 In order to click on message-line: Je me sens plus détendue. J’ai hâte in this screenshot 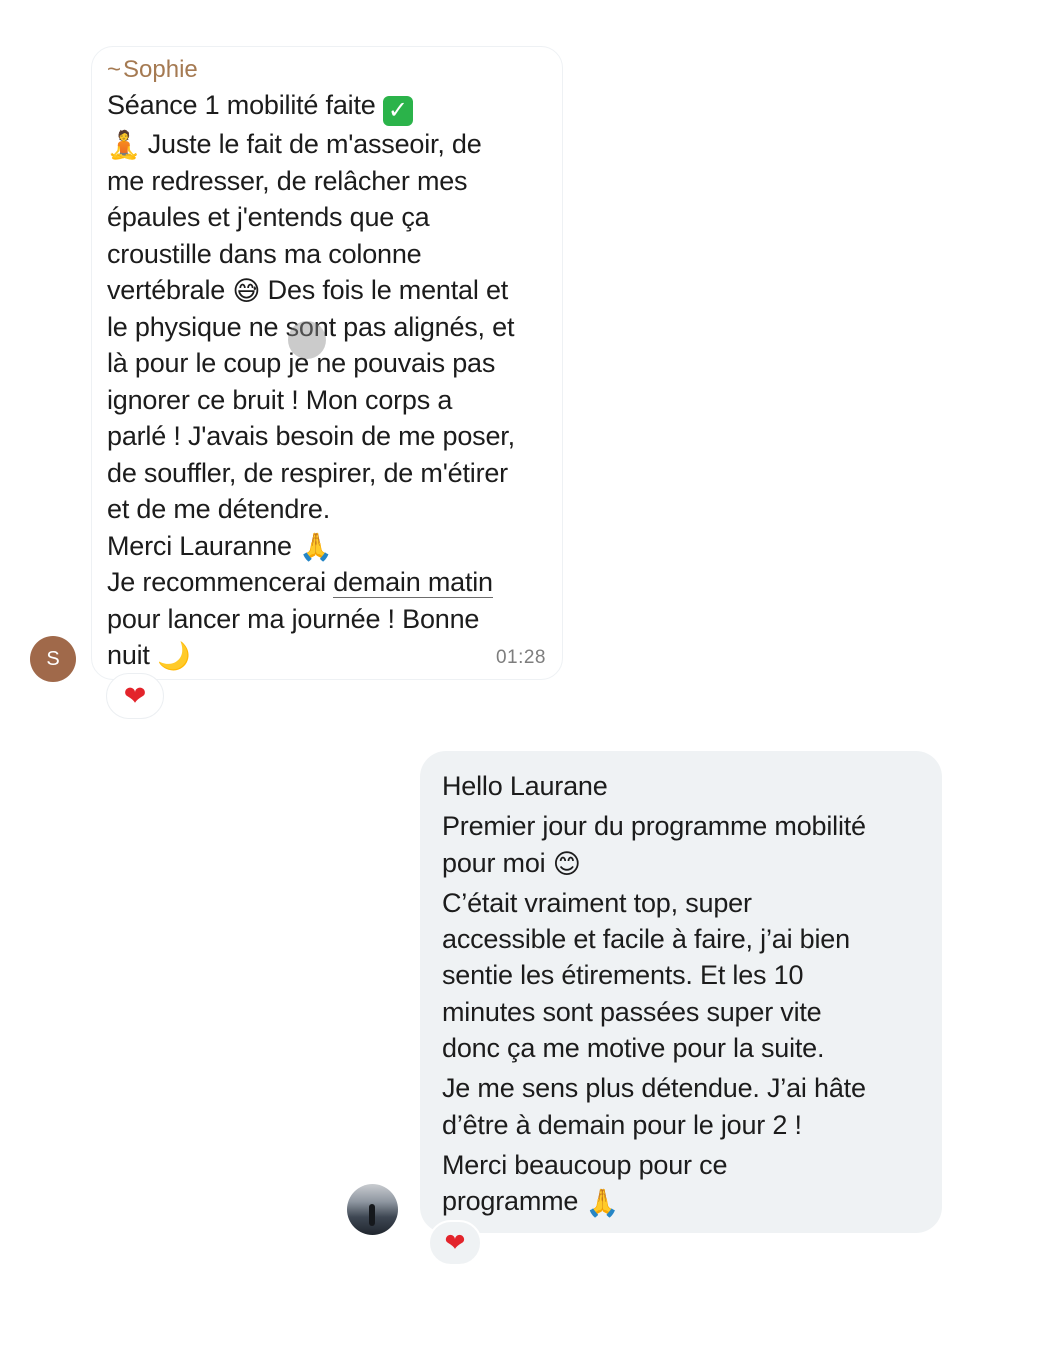, I will do `click(654, 1088)`.